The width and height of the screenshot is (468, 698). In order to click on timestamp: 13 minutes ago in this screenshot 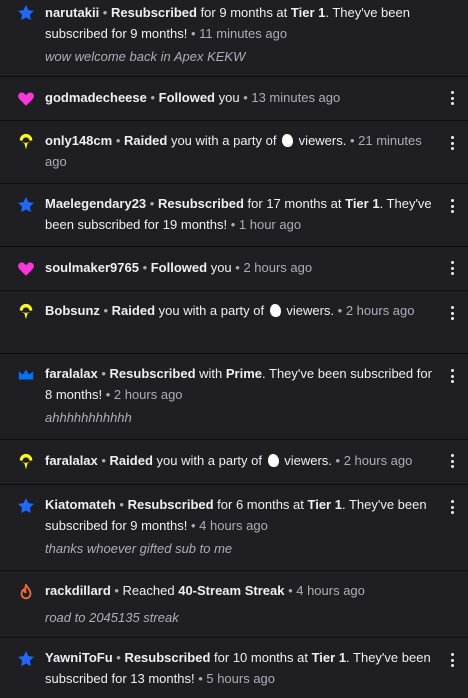, I will do `click(296, 97)`.